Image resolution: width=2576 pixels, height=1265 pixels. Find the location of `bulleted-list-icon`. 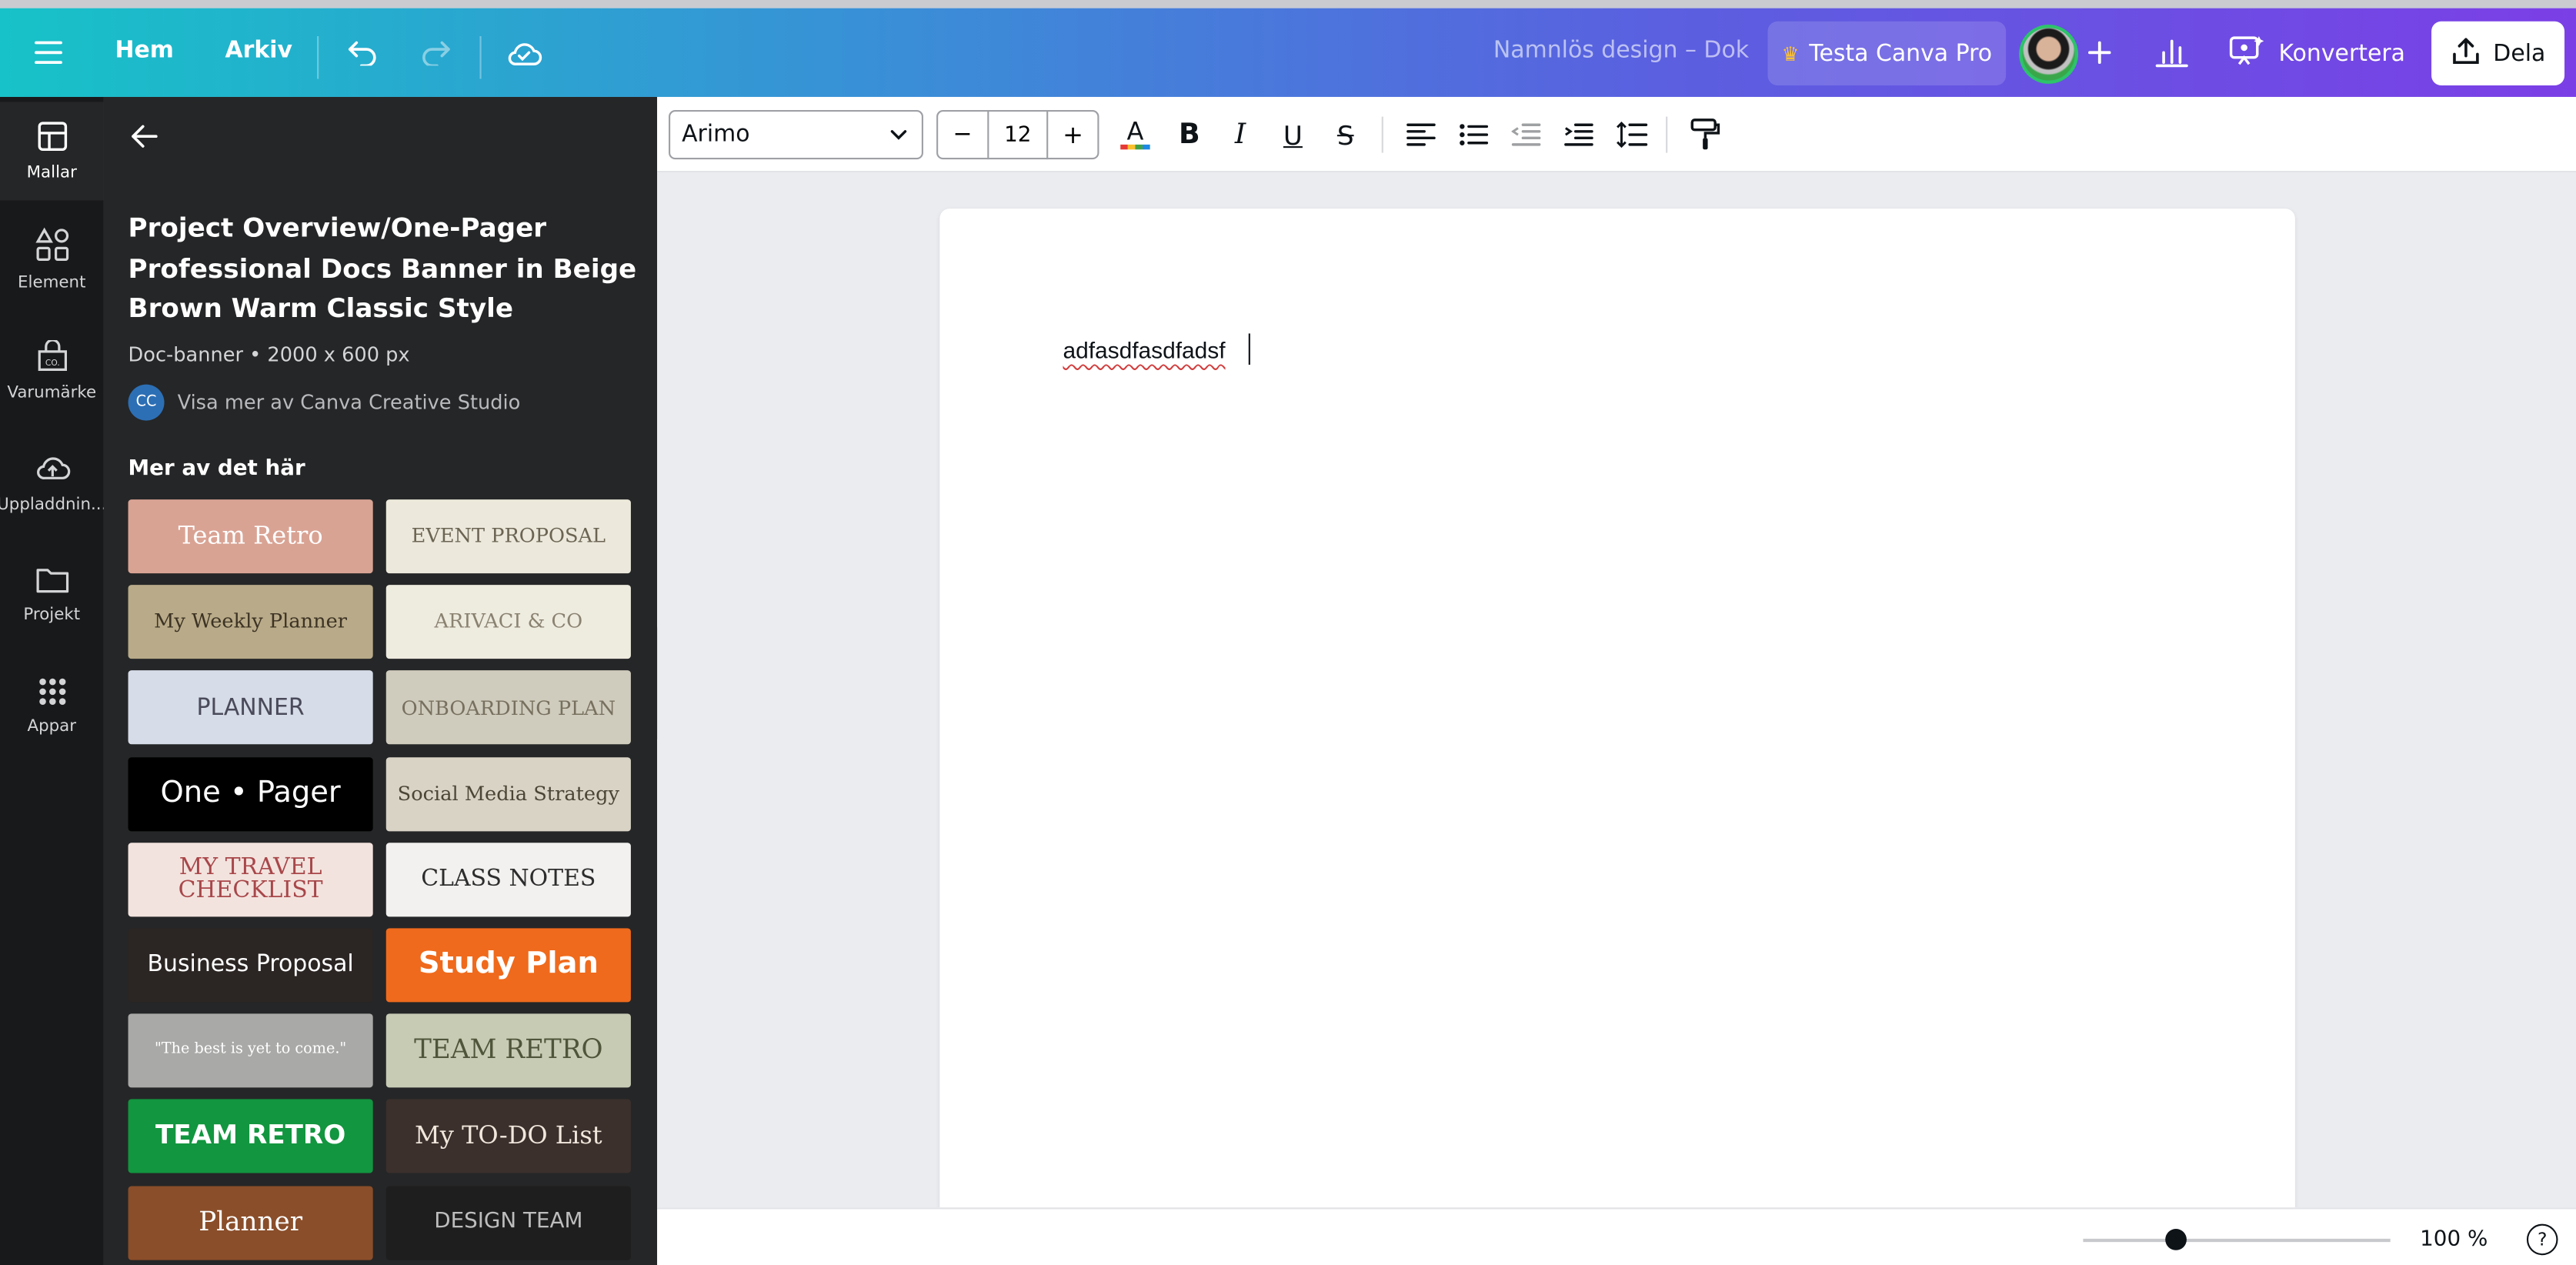

bulleted-list-icon is located at coordinates (1474, 134).